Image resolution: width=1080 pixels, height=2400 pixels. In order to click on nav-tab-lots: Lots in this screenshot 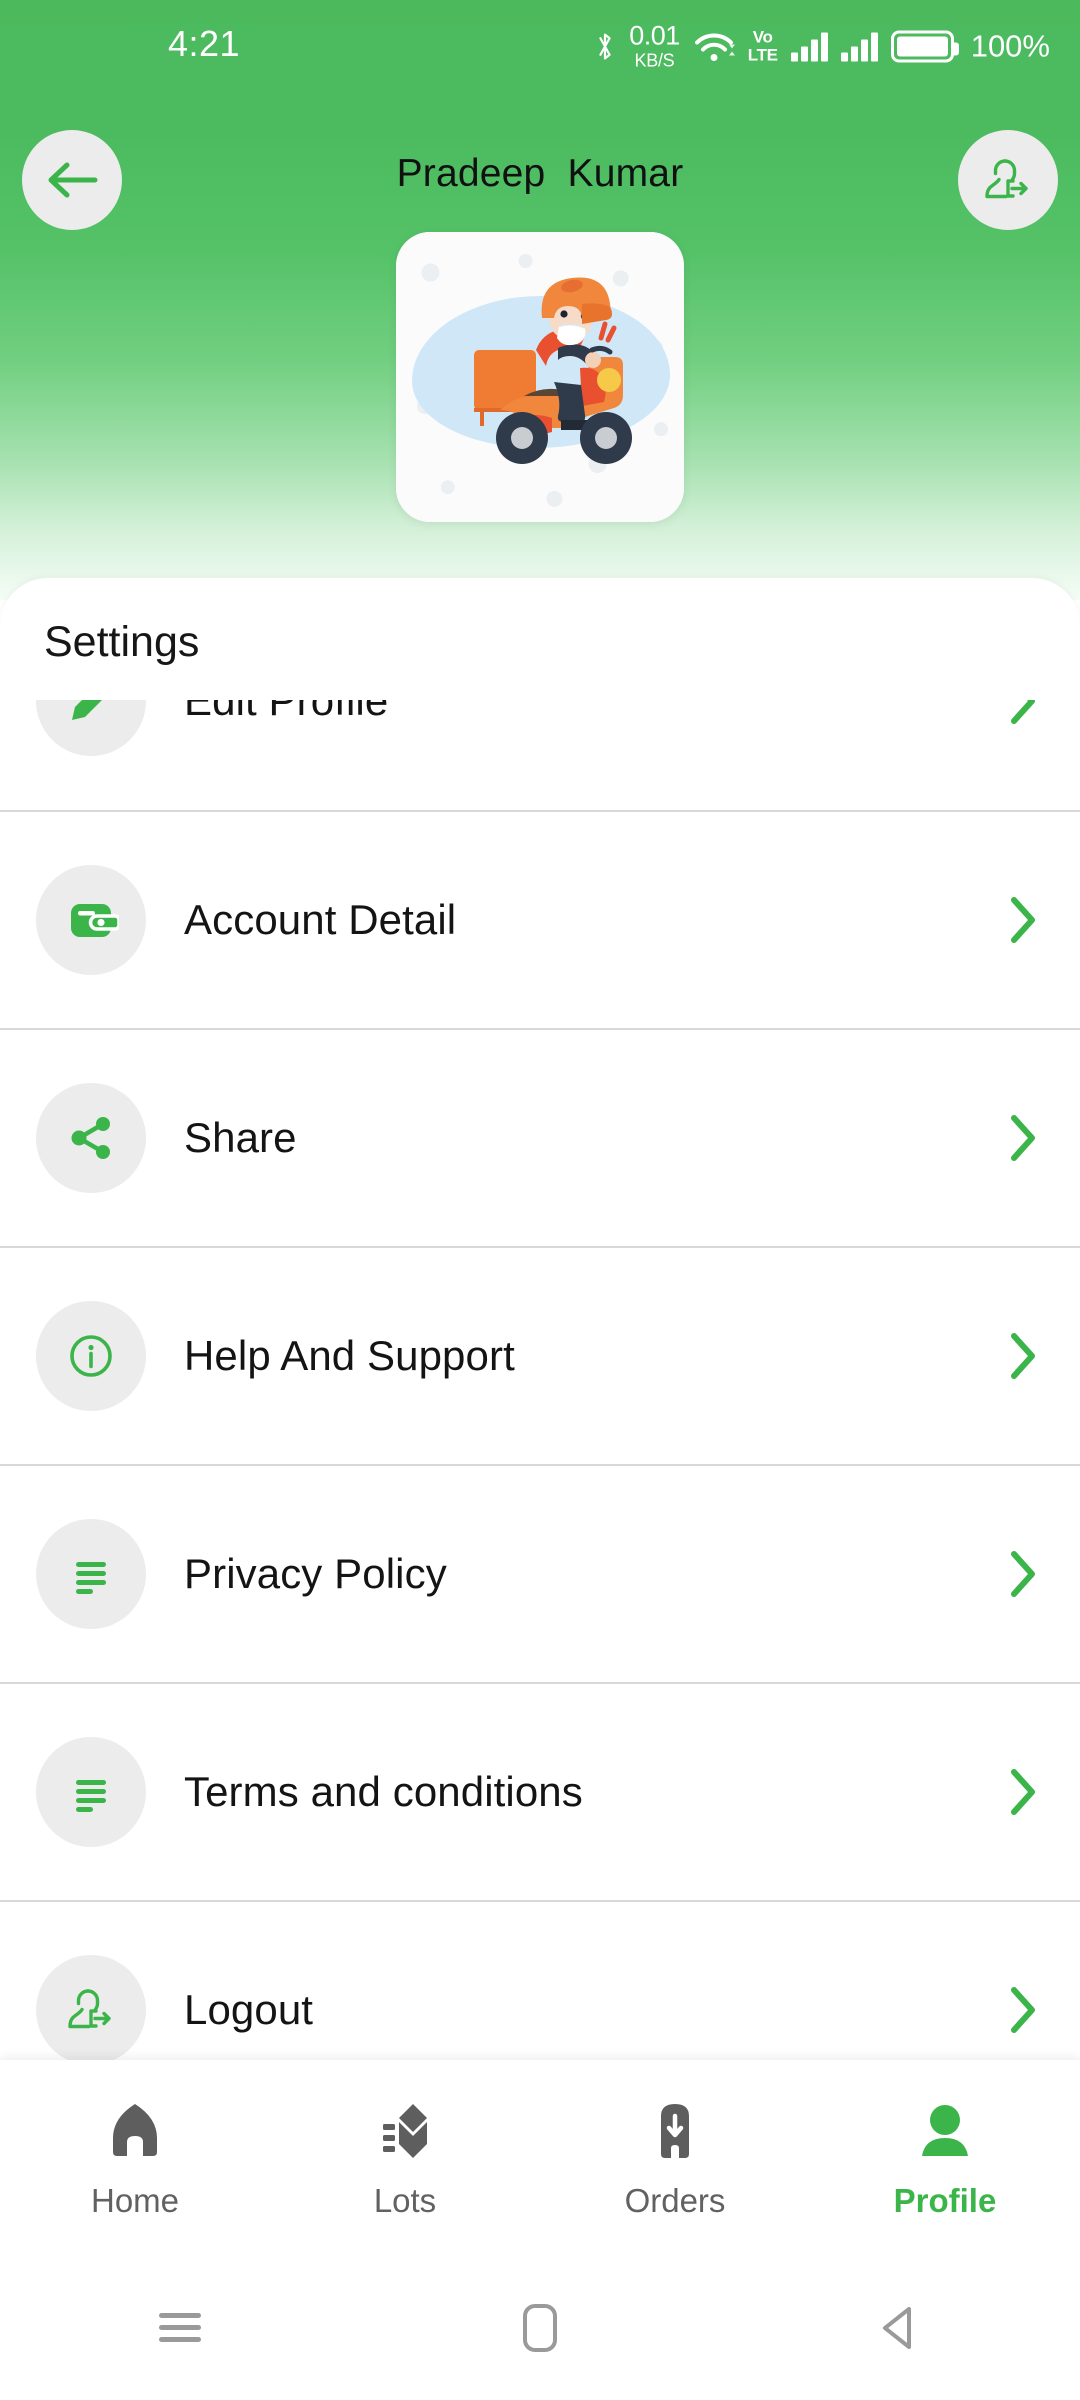, I will do `click(405, 2158)`.